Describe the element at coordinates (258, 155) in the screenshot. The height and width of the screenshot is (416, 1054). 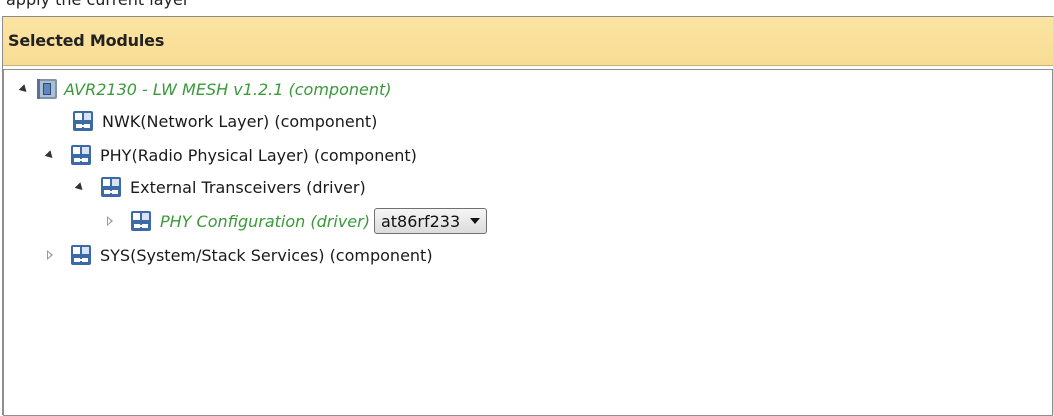
I see `tree-node-label: PHY(Radio Physical Layer) (component)` at that location.